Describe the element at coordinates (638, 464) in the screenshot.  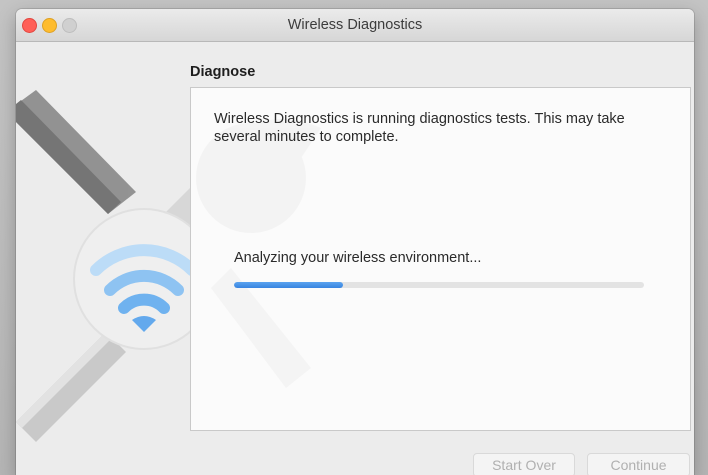
I see `continue-button: Continue` at that location.